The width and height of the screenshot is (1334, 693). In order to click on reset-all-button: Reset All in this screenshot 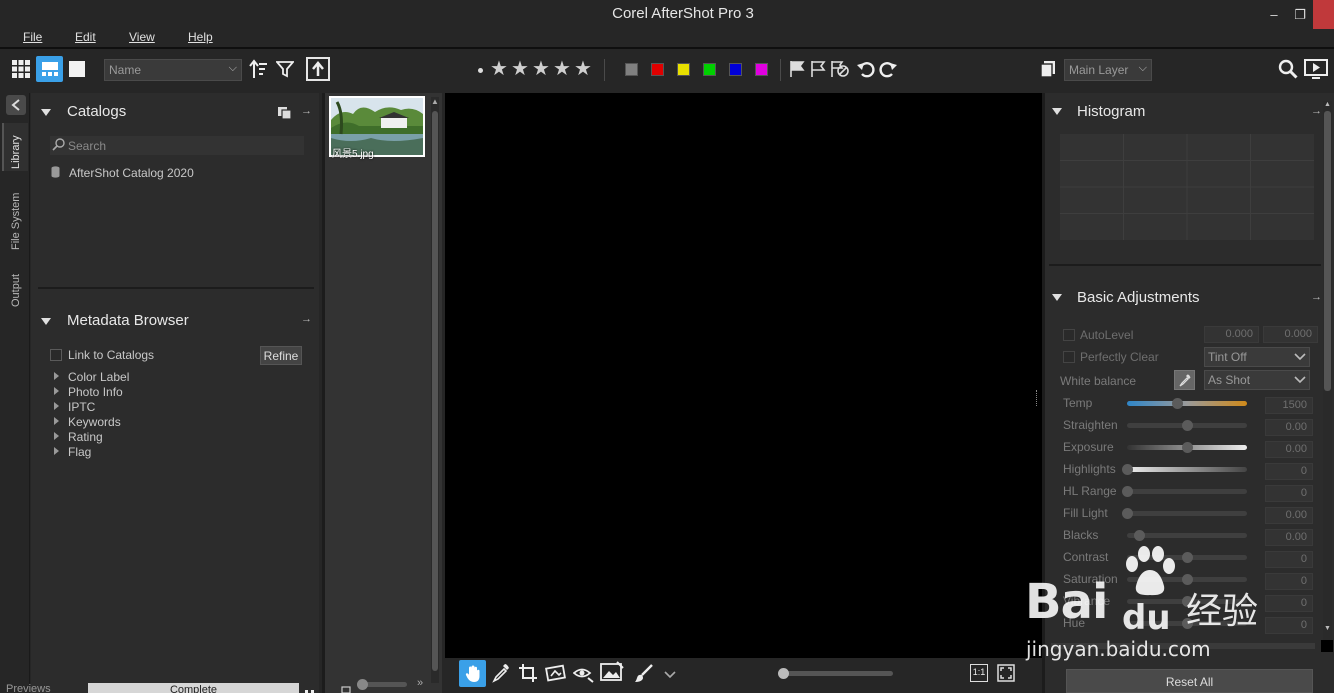, I will do `click(1189, 681)`.